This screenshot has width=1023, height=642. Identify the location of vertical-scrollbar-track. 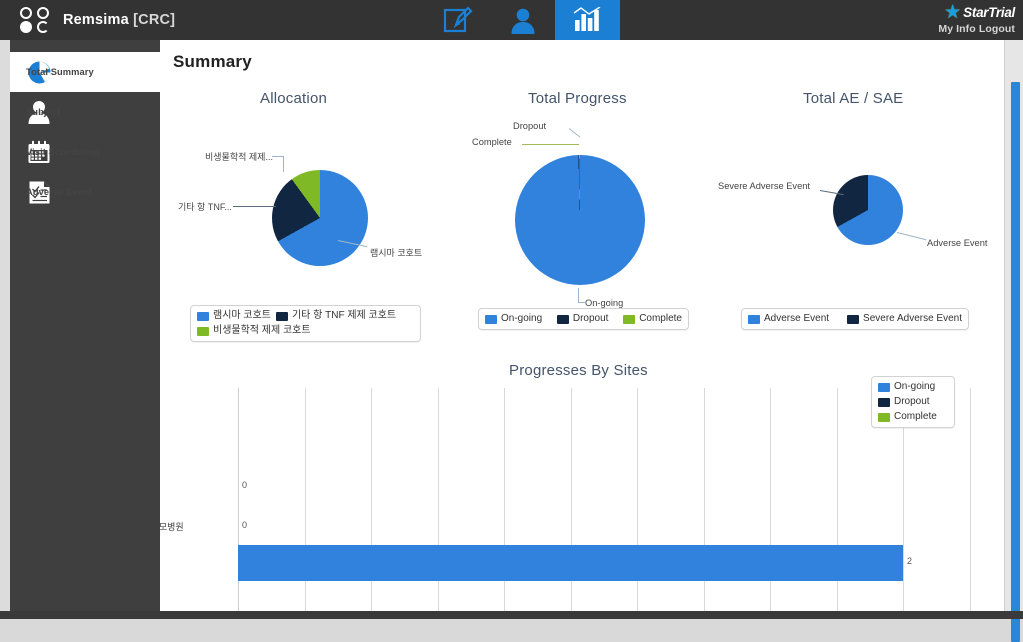
(1013, 341).